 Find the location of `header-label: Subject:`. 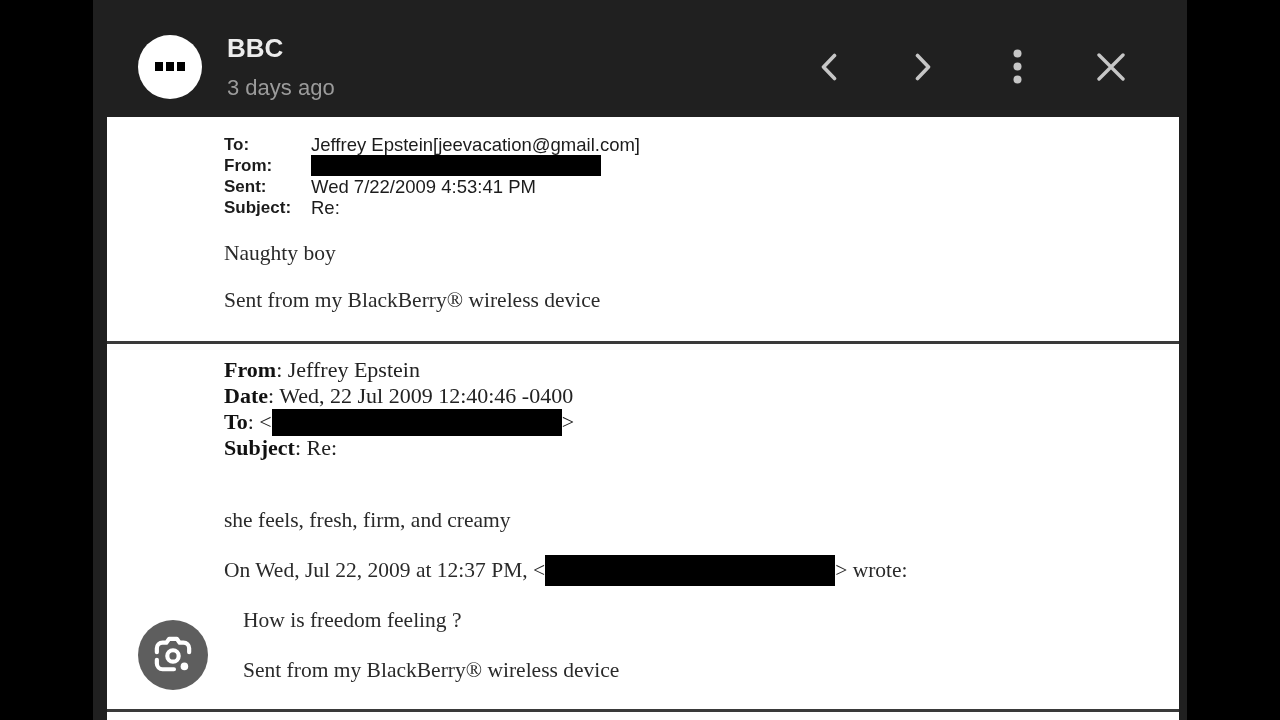

header-label: Subject: is located at coordinates (258, 207).